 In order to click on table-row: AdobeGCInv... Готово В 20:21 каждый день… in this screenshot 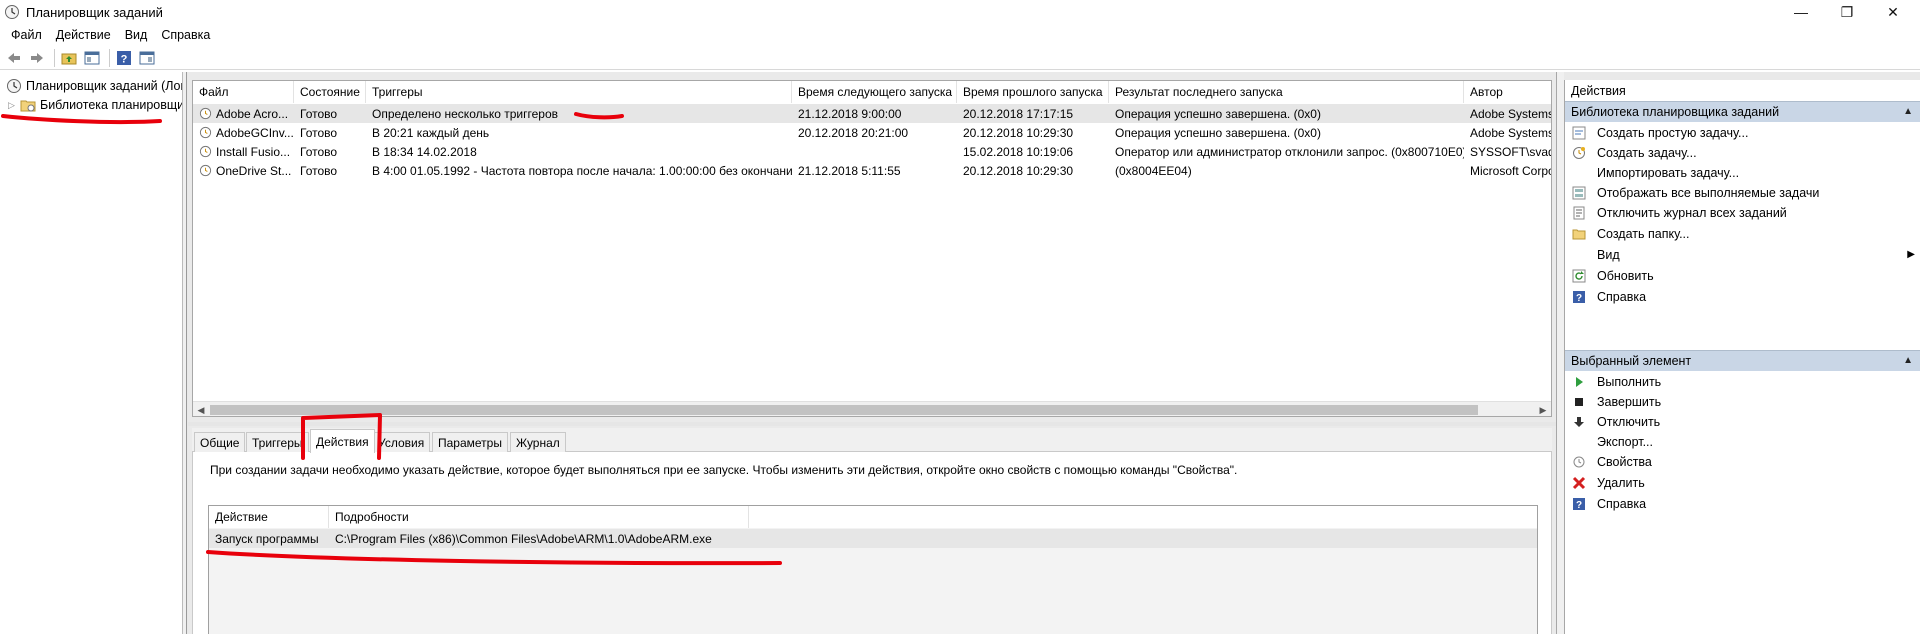, I will do `click(872, 132)`.